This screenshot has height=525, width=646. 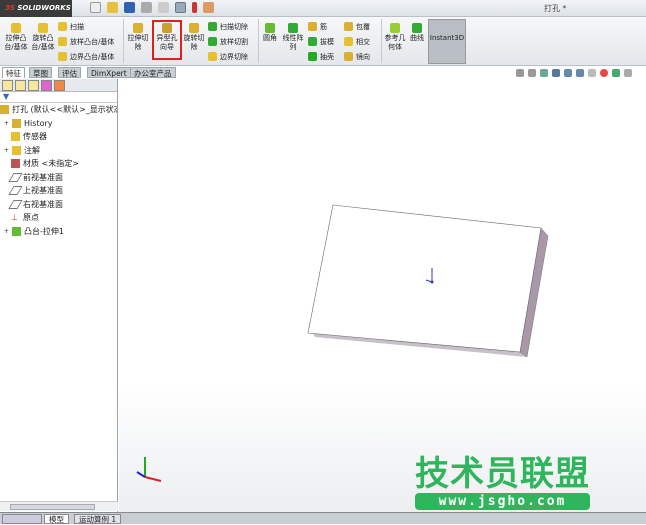 I want to click on extrude-feature-icon, so click(x=17, y=231).